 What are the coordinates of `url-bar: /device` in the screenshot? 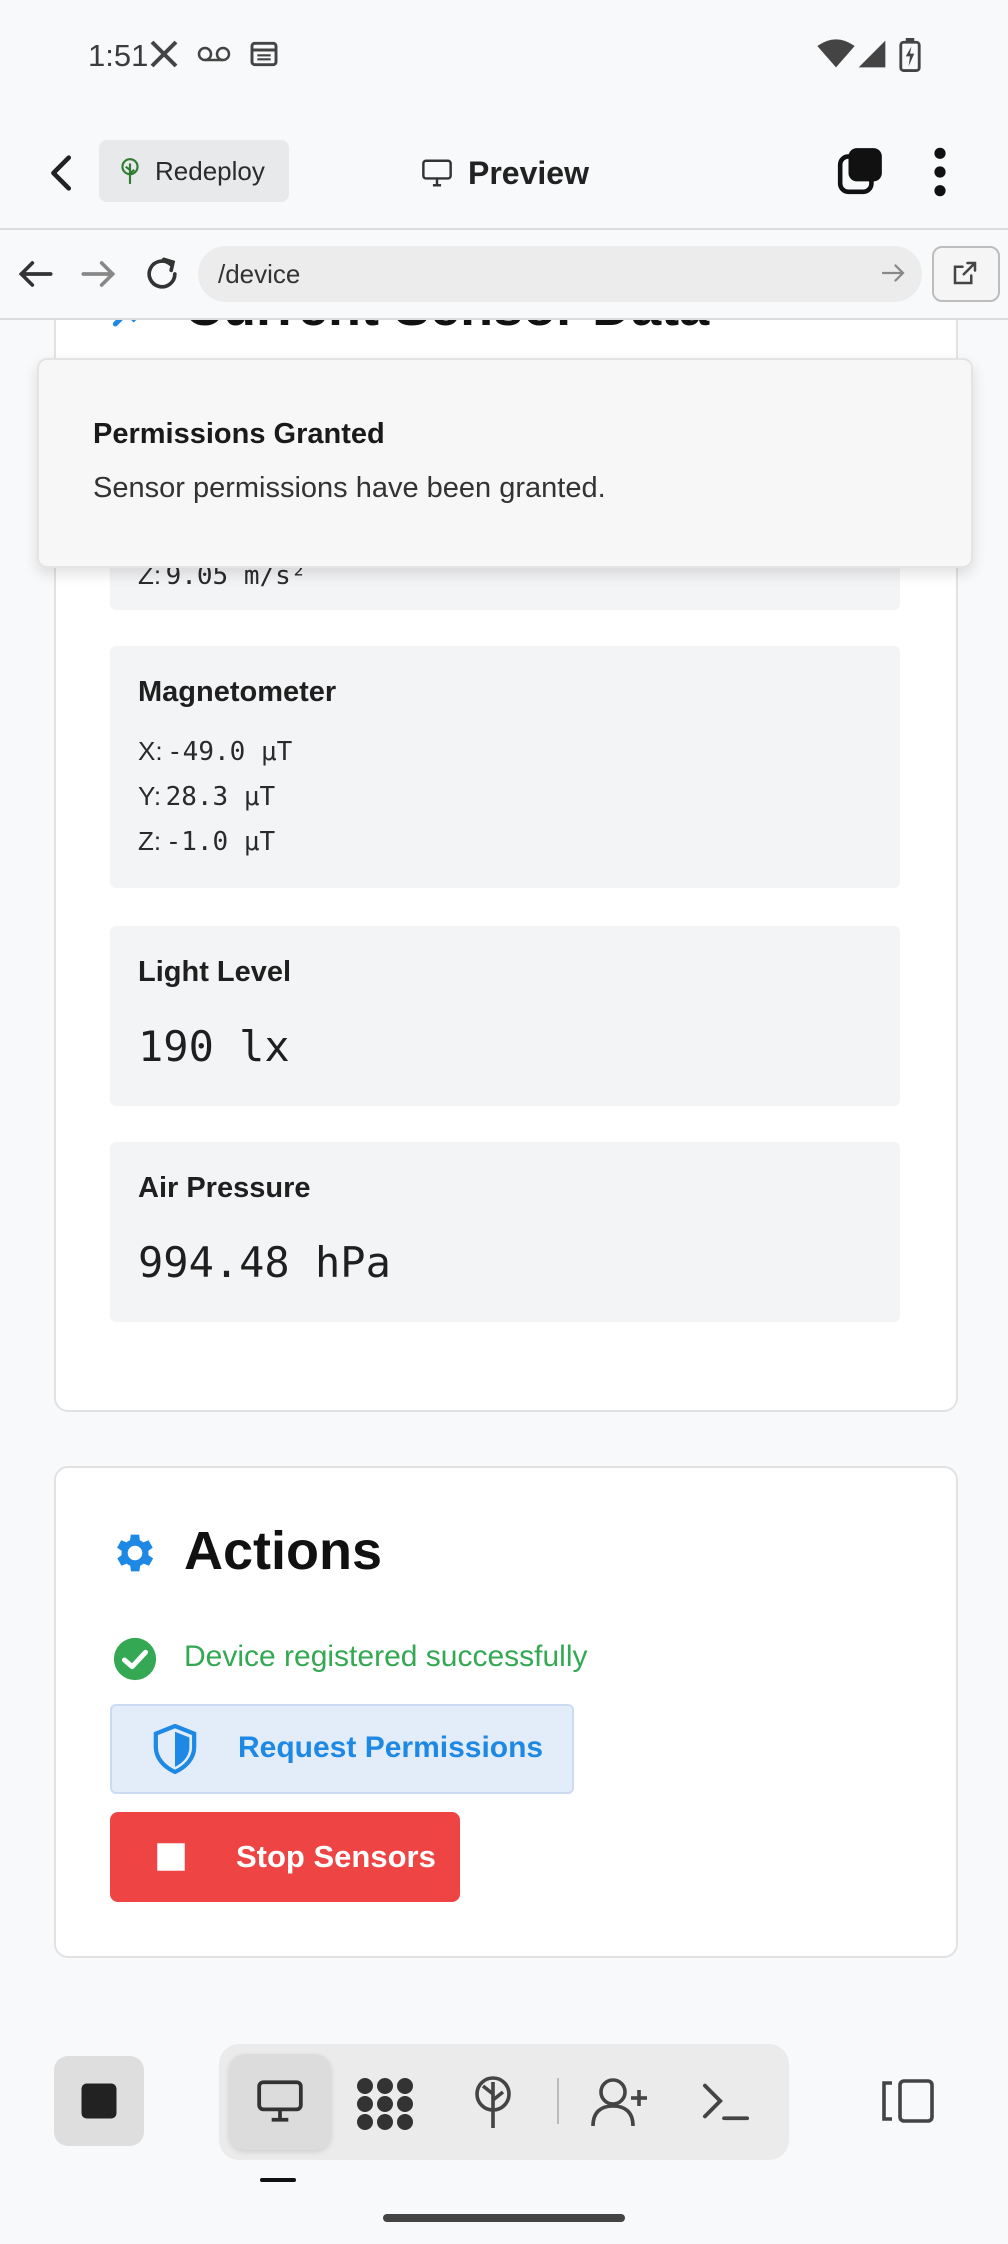 It's located at (560, 274).